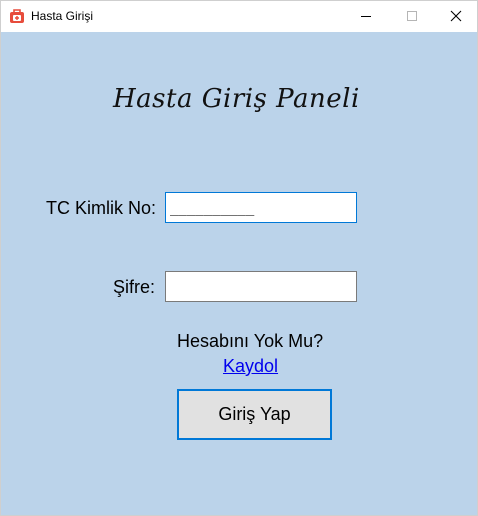 This screenshot has width=478, height=516. Describe the element at coordinates (250, 366) in the screenshot. I see `register-link: Kaydol` at that location.